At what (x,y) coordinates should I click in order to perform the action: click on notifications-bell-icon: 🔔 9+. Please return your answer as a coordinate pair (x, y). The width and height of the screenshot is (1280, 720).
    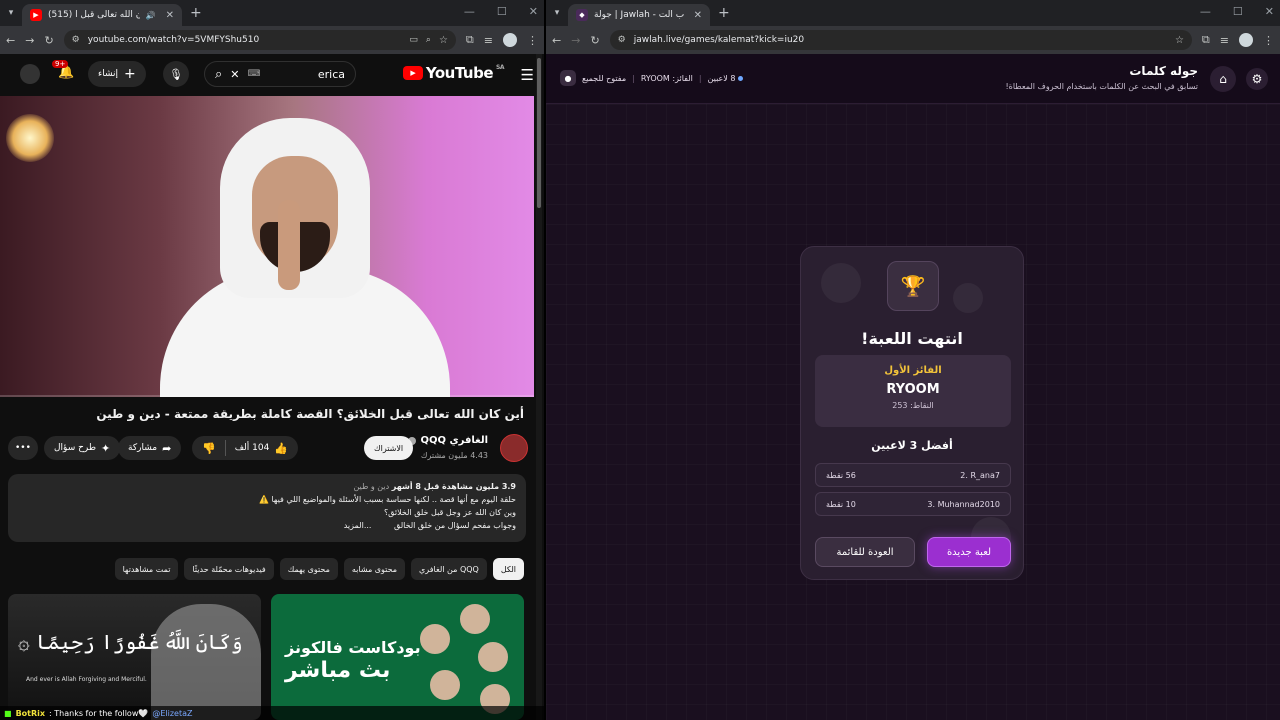
    Looking at the image, I should click on (63, 70).